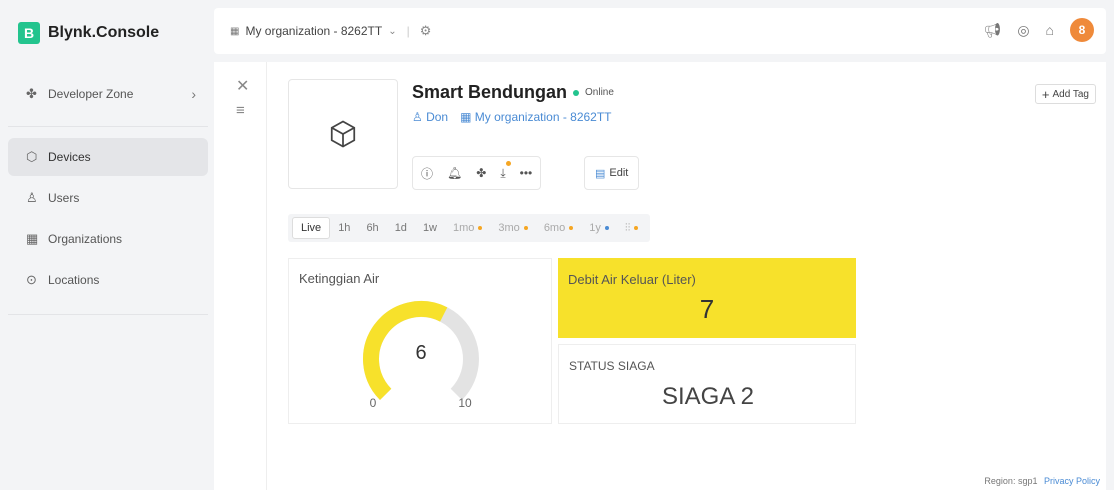 The image size is (1114, 490). Describe the element at coordinates (401, 228) in the screenshot. I see `time-range-1d: 1d` at that location.